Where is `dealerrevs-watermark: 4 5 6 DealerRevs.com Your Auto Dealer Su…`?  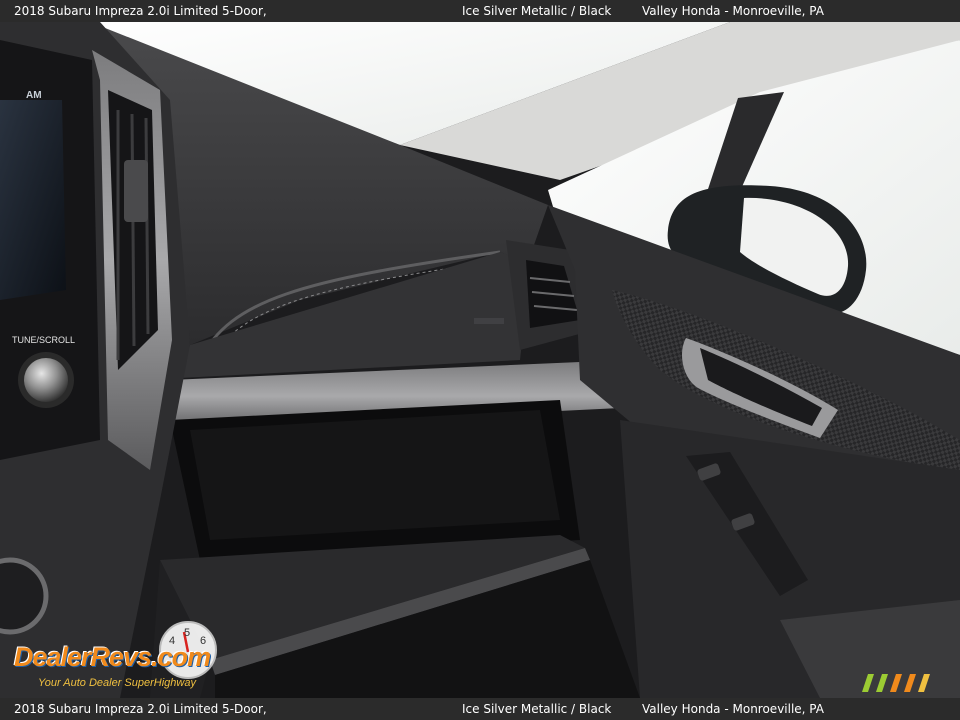
dealerrevs-watermark: 4 5 6 DealerRevs.com Your Auto Dealer Su… is located at coordinates (137, 658).